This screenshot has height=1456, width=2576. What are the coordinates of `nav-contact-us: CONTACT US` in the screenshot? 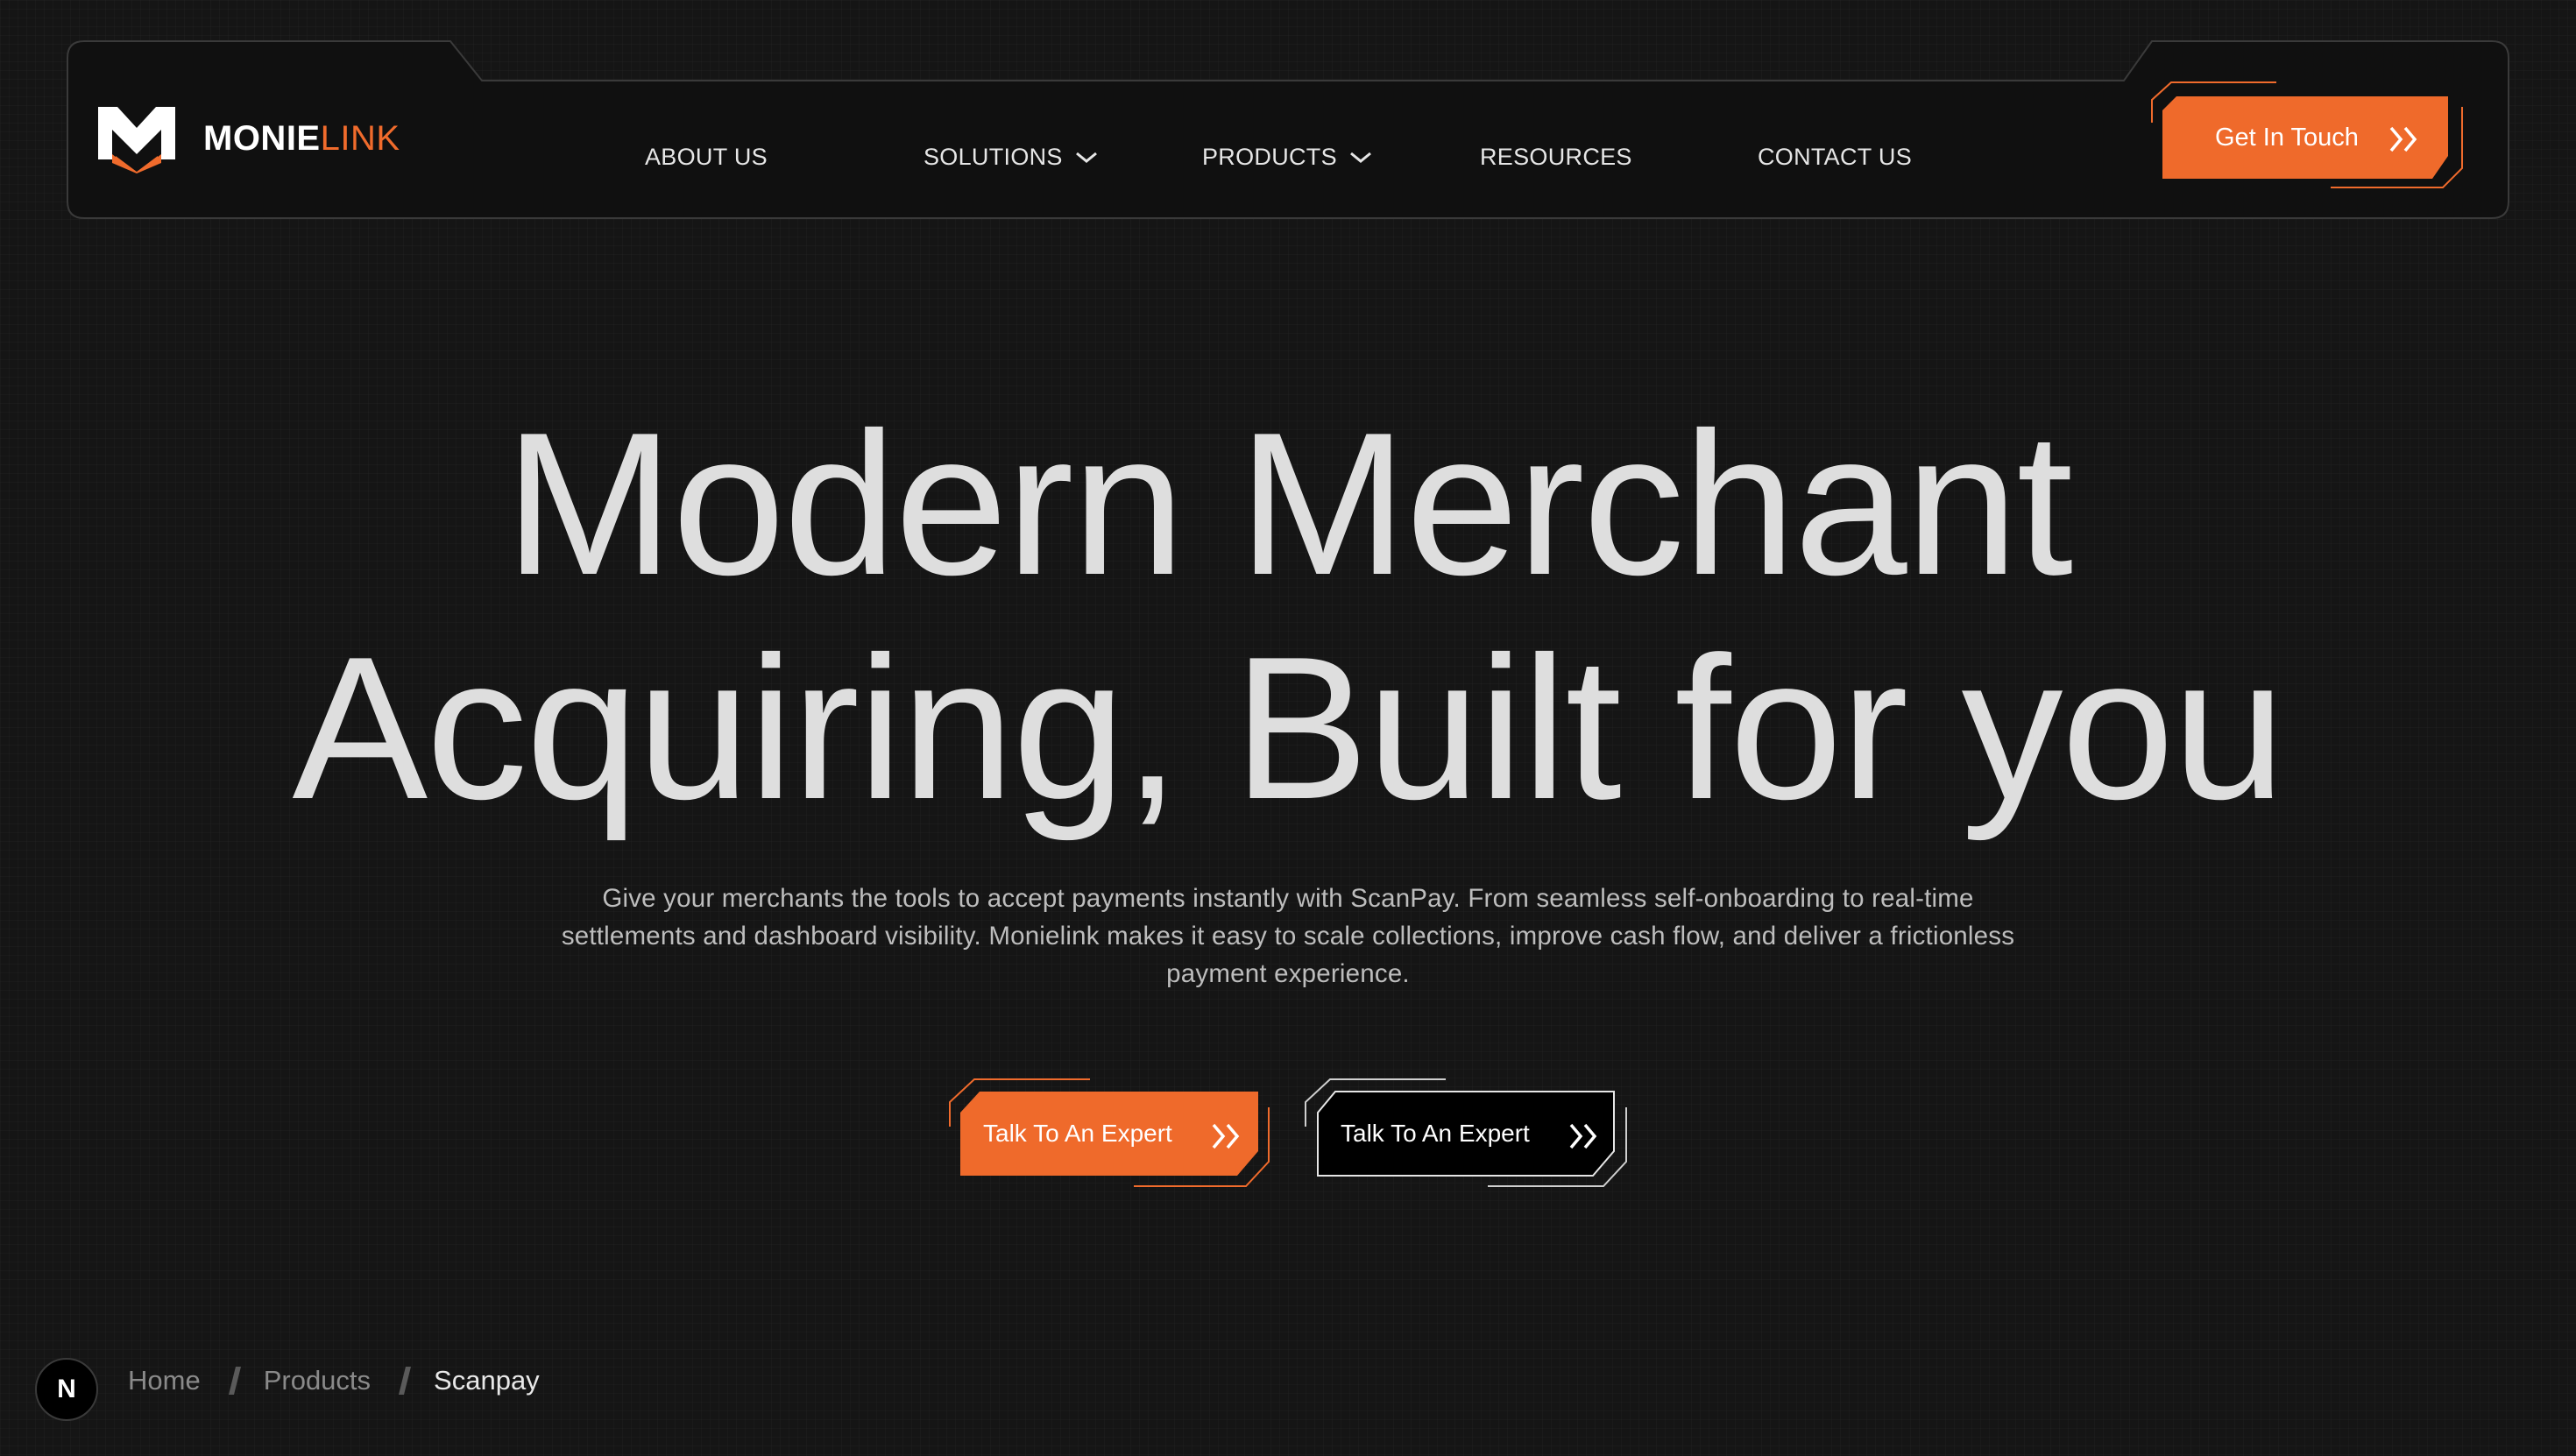 It's located at (1835, 157).